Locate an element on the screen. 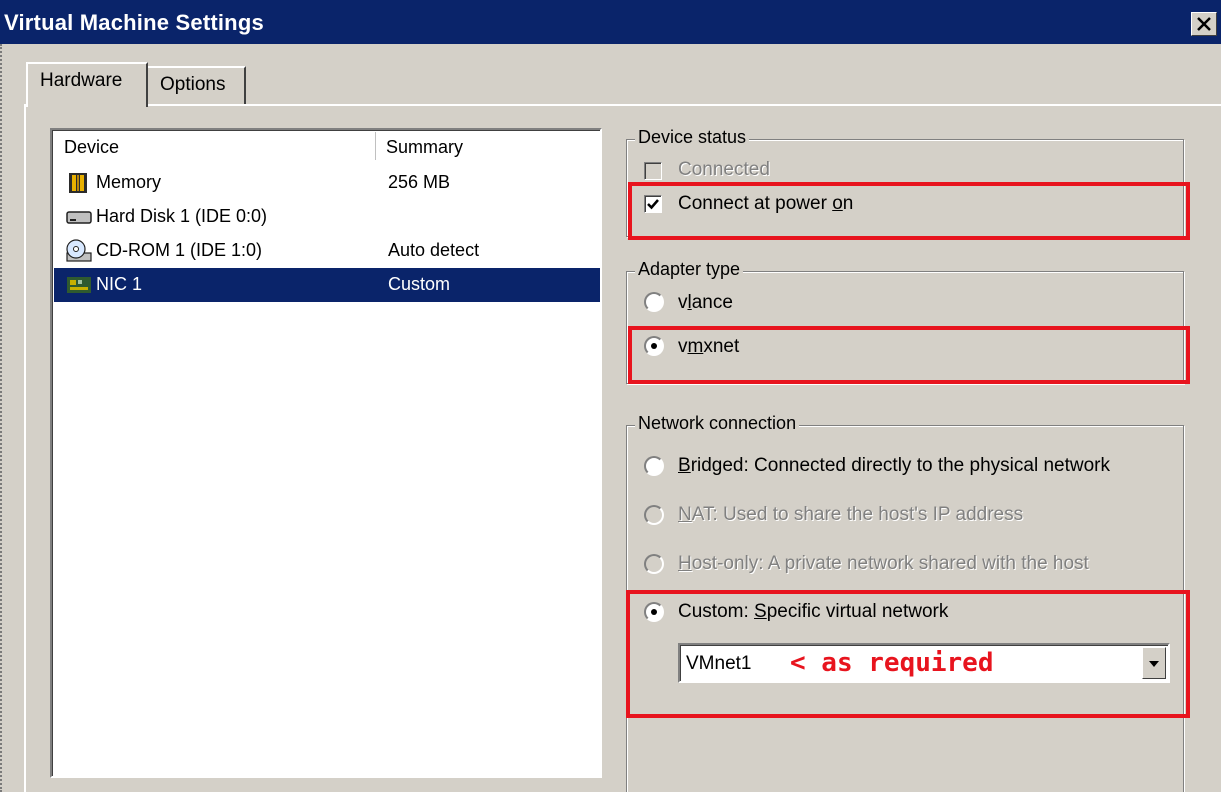 The width and height of the screenshot is (1221, 792). device-name: CD-ROM 1 (IDE 1:0) is located at coordinates (179, 250).